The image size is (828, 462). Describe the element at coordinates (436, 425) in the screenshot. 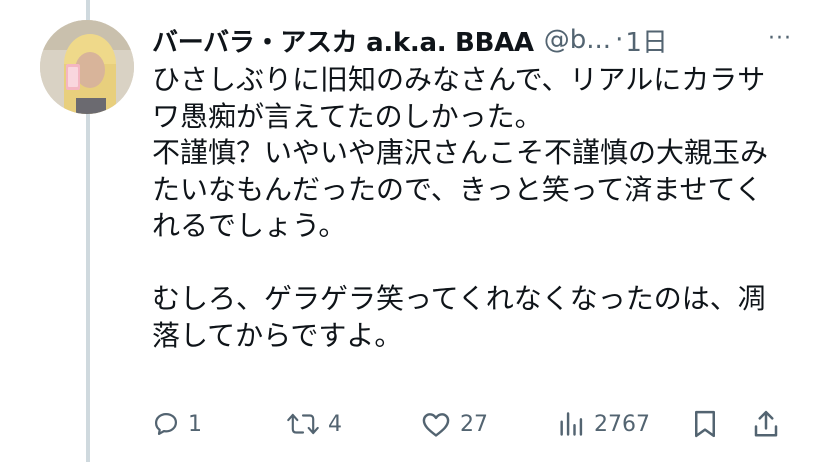

I see `heart-icon` at that location.